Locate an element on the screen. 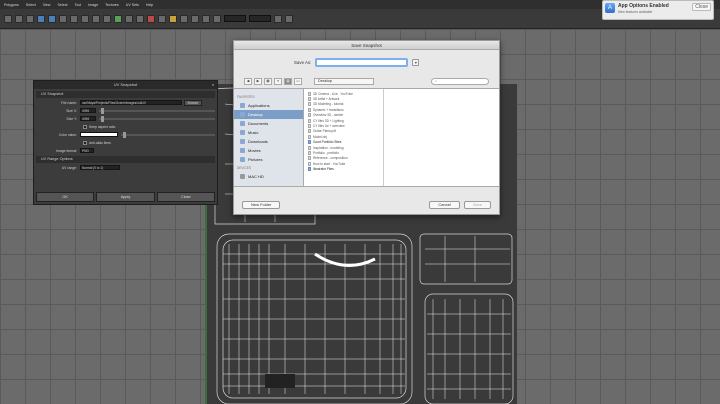 Image resolution: width=720 pixels, height=404 pixels. format-select: PNG is located at coordinates (87, 150).